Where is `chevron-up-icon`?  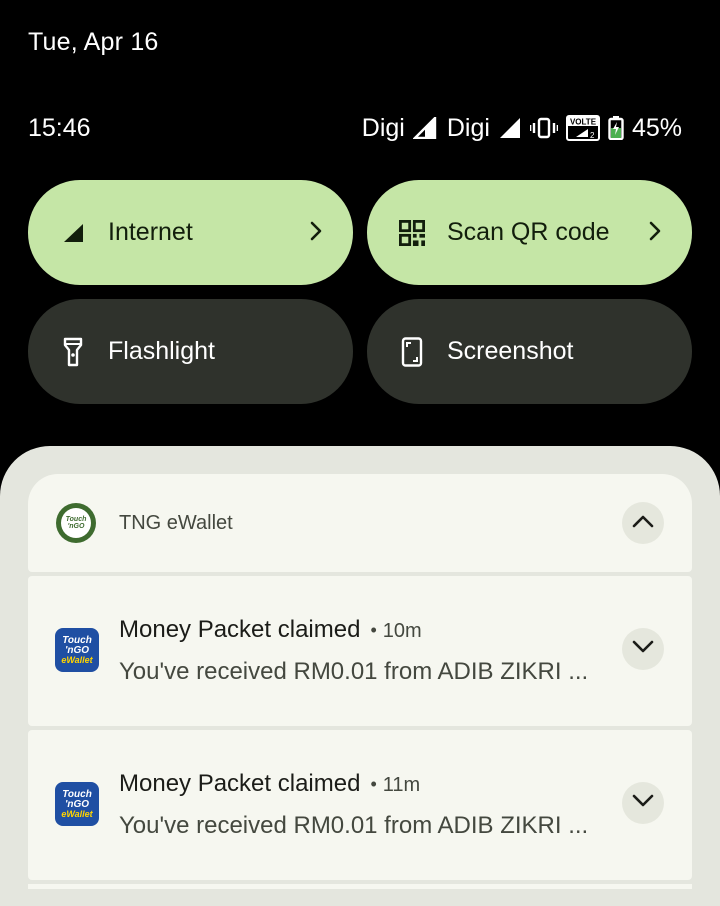
chevron-up-icon is located at coordinates (643, 523).